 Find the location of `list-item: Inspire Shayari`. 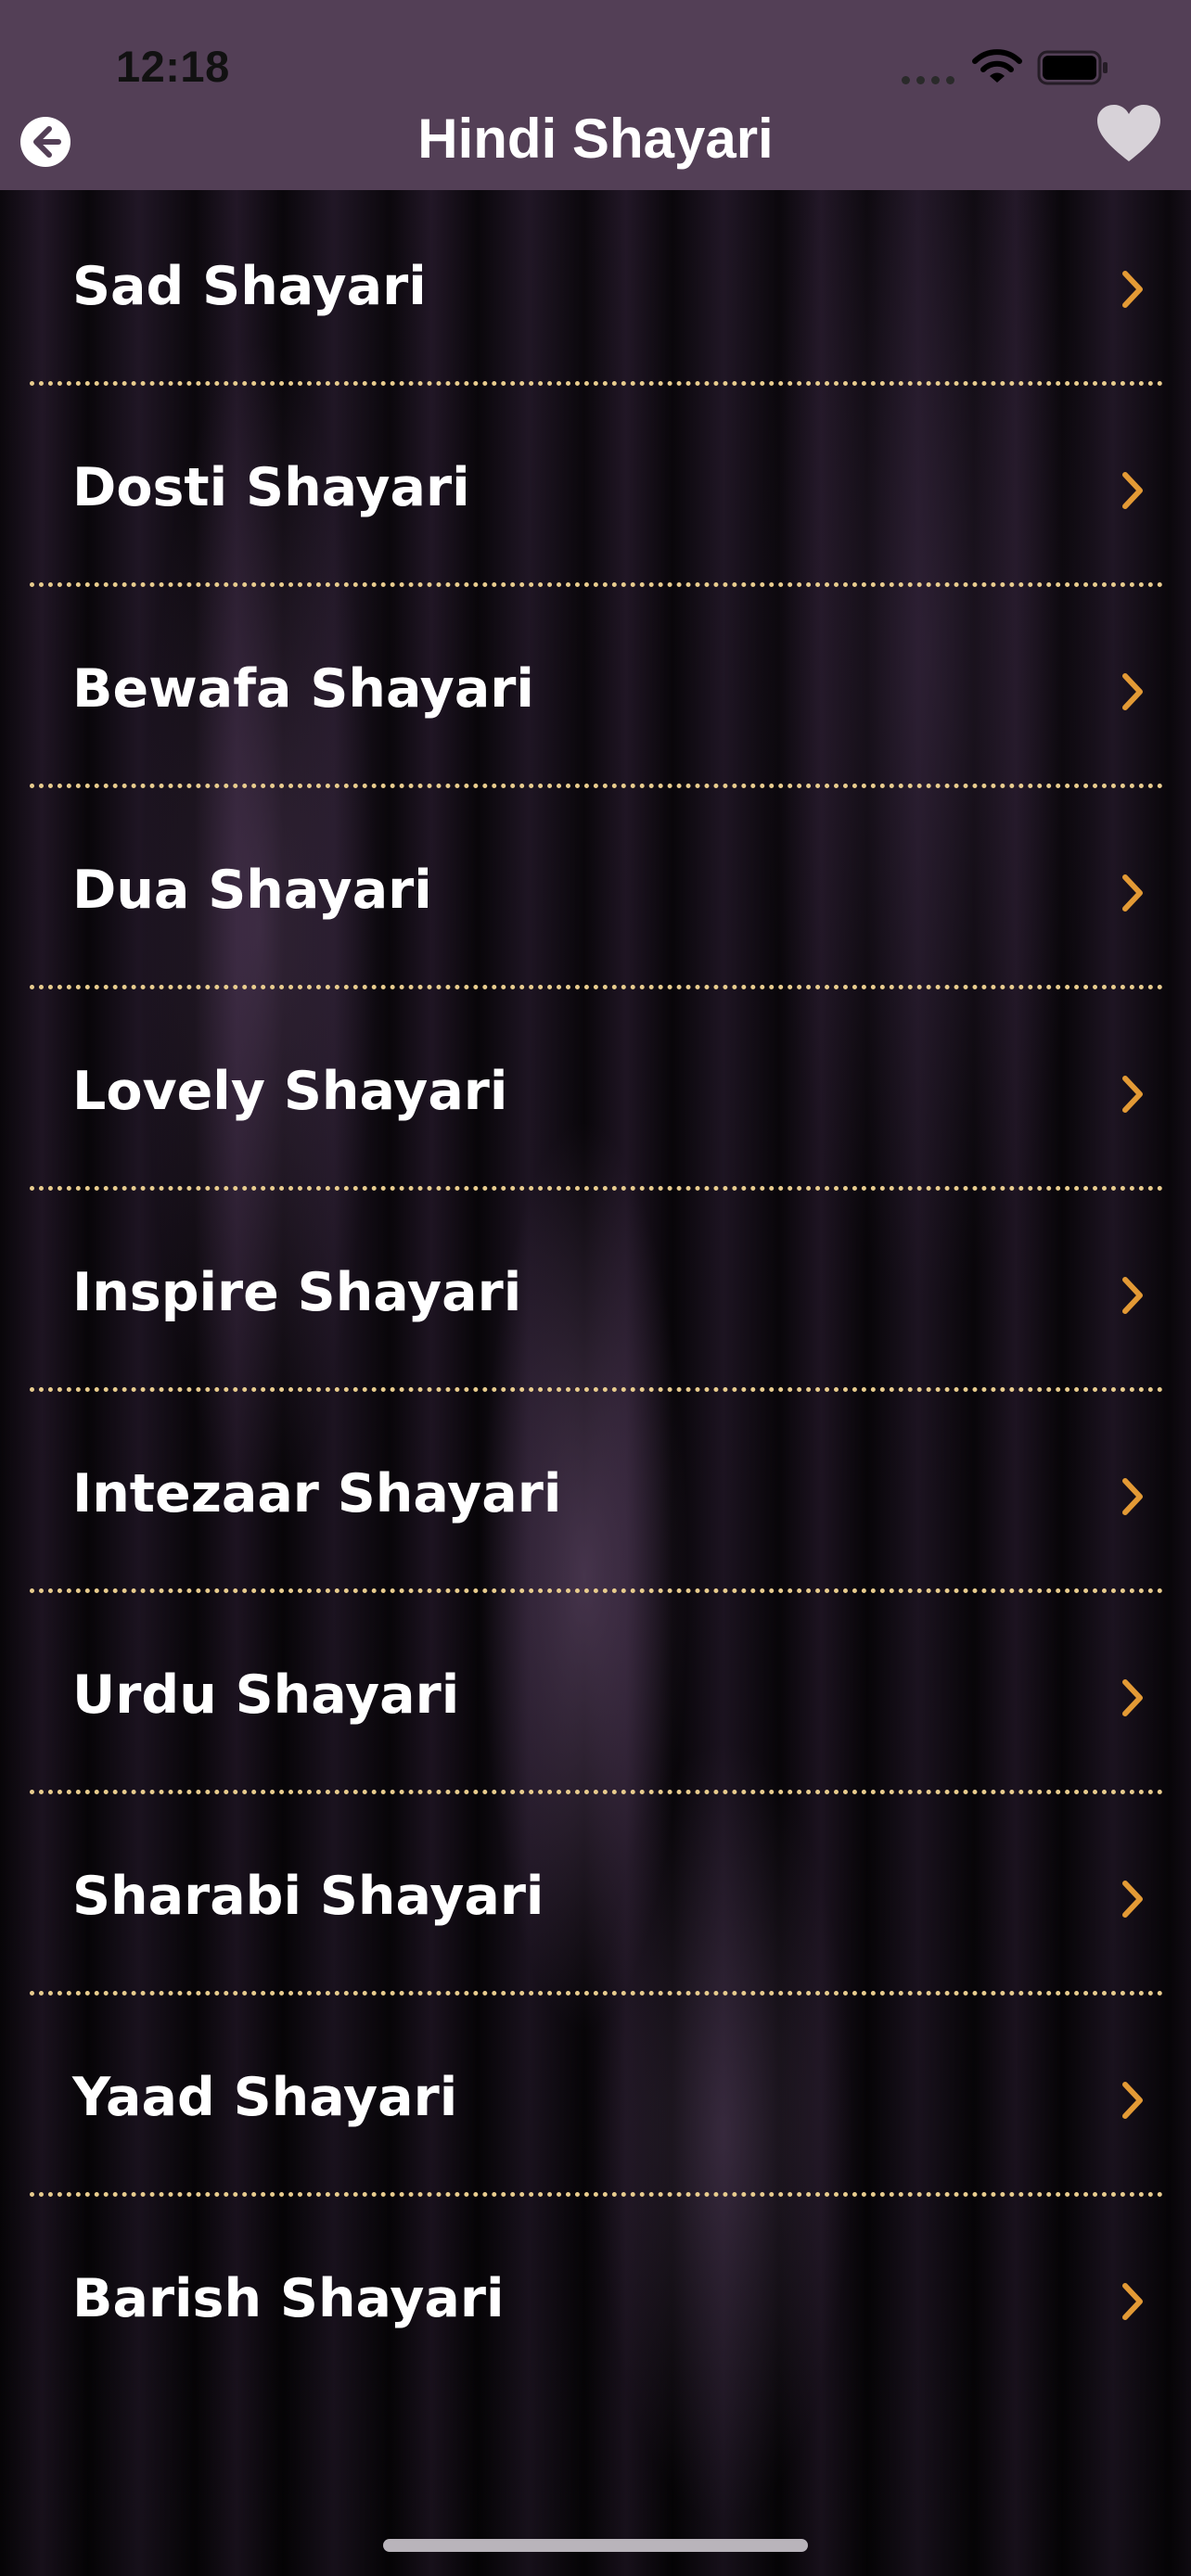

list-item: Inspire Shayari is located at coordinates (595, 1297).